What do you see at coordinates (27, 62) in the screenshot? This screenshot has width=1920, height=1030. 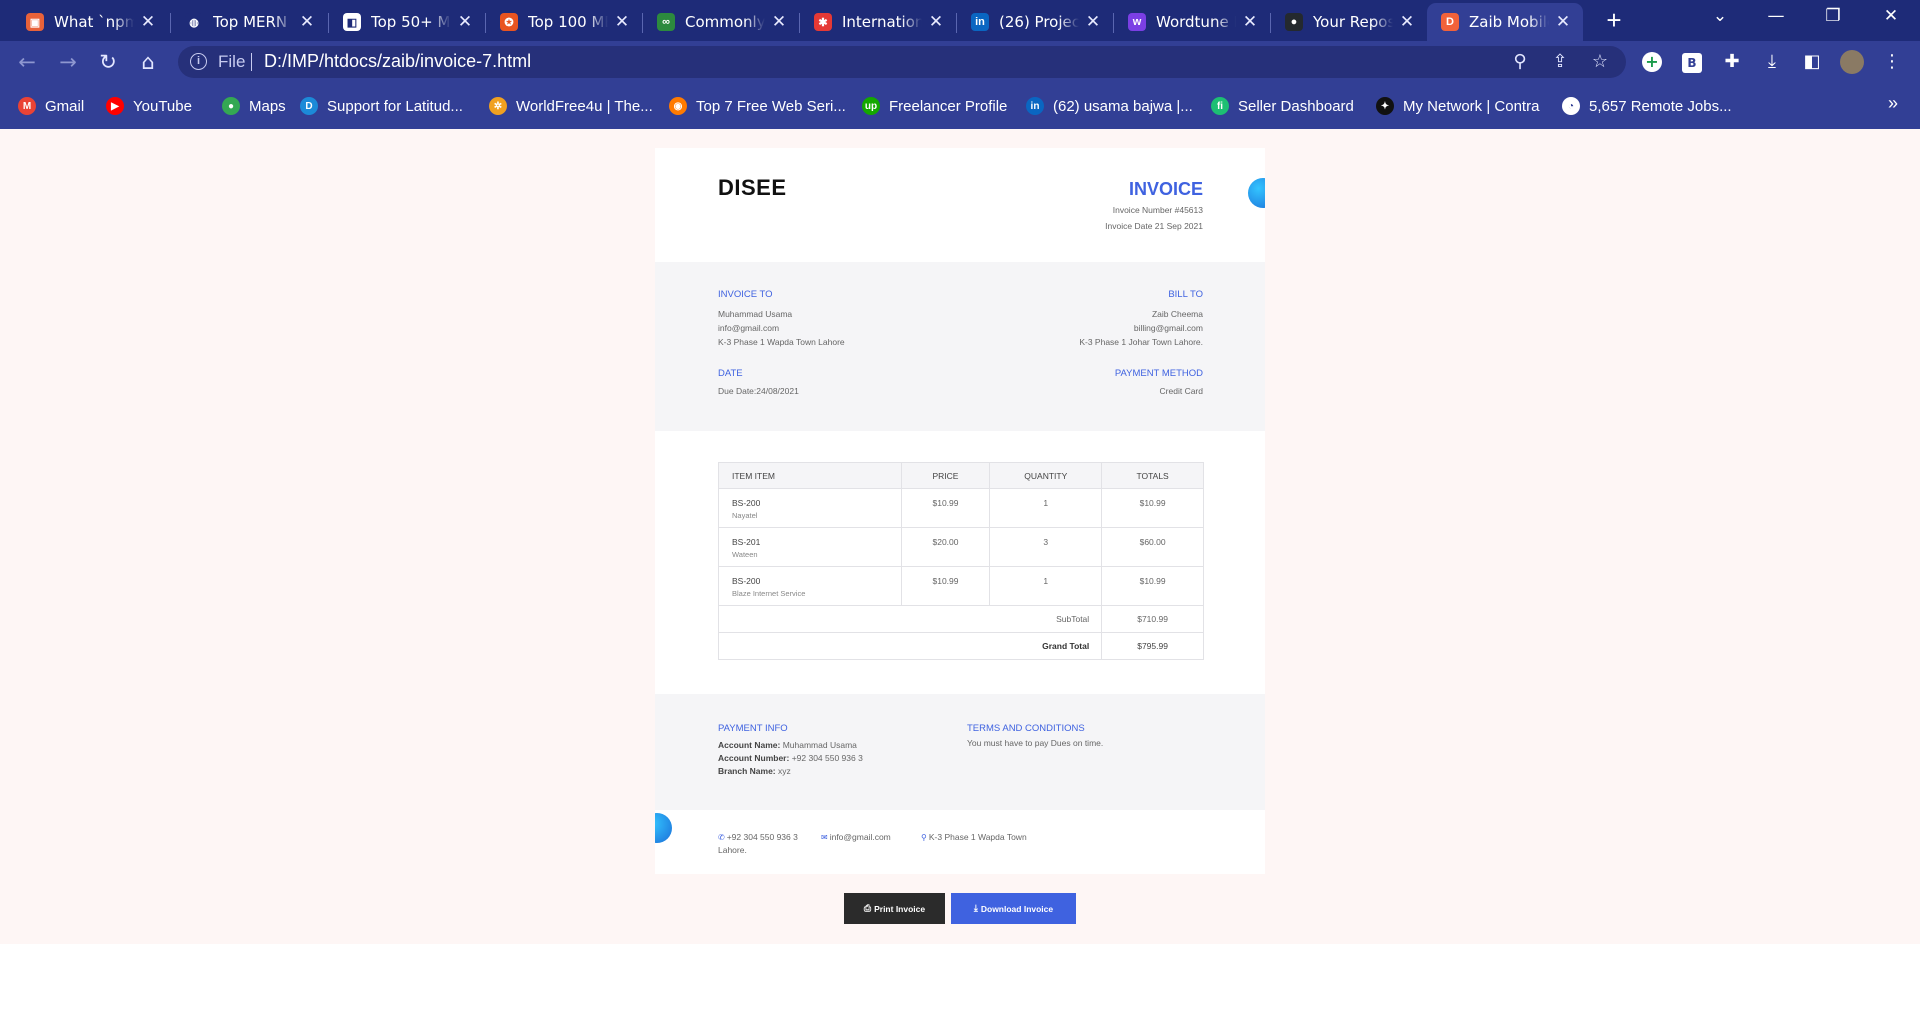 I see `back-icon: ←` at bounding box center [27, 62].